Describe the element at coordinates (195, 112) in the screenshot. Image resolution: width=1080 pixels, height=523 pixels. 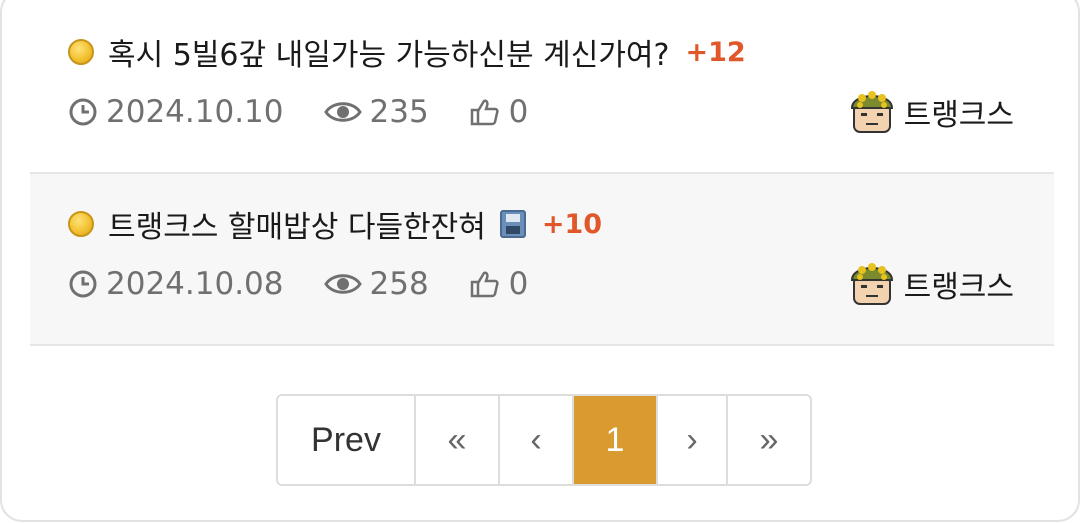
I see `post-date: 2024.10.10` at that location.